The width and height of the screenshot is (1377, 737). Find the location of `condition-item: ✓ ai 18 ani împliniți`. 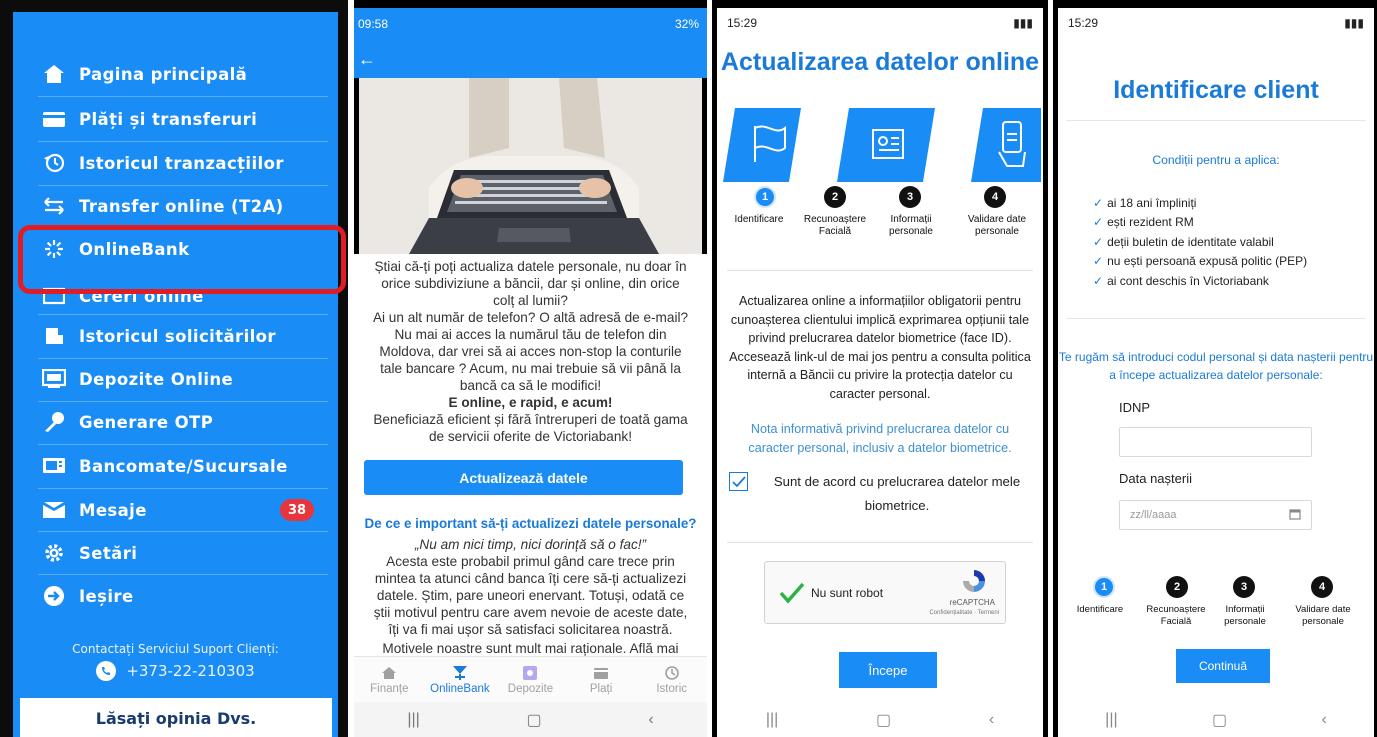

condition-item: ✓ ai 18 ani împliniți is located at coordinates (1145, 203).